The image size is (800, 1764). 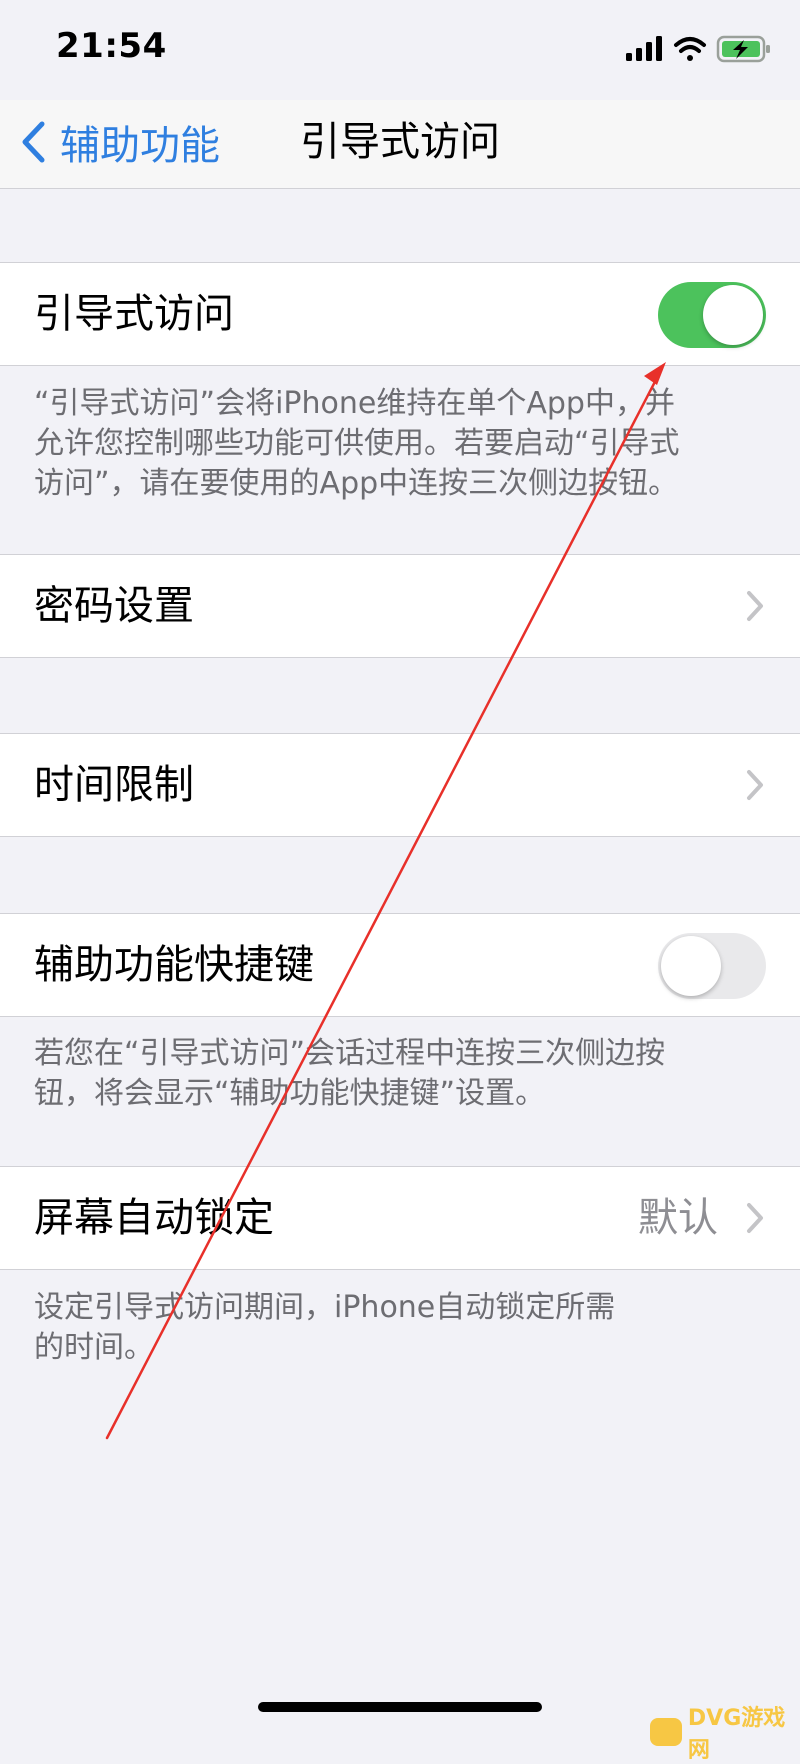 What do you see at coordinates (400, 785) in the screenshot?
I see `time-limits-row: 时间限制` at bounding box center [400, 785].